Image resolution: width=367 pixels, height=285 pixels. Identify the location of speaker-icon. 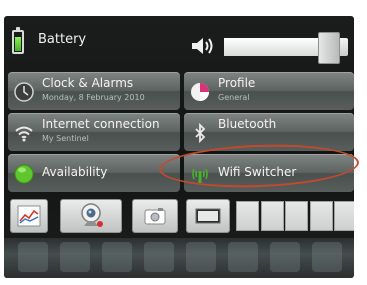
(202, 46).